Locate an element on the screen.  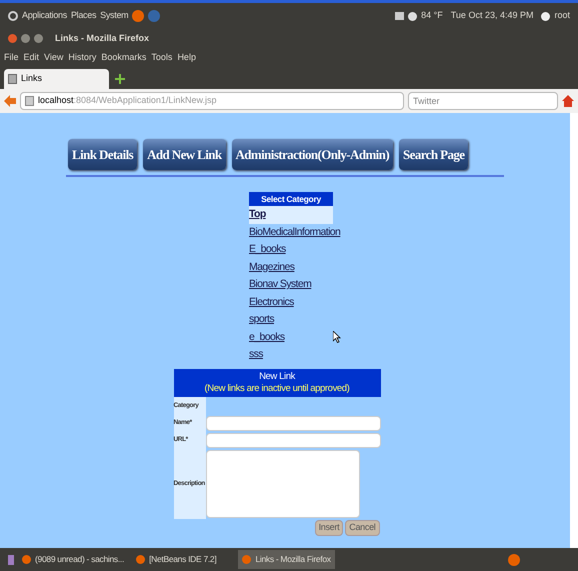
category-link: Electronics is located at coordinates (271, 302).